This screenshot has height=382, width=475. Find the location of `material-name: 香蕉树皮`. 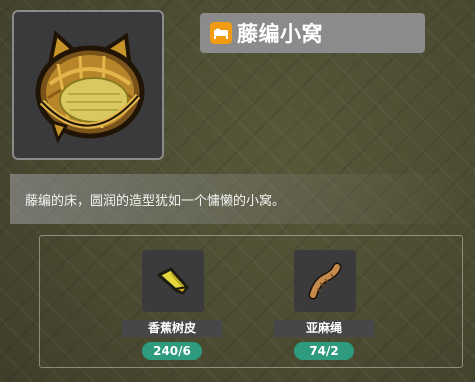

material-name: 香蕉树皮 is located at coordinates (172, 328).